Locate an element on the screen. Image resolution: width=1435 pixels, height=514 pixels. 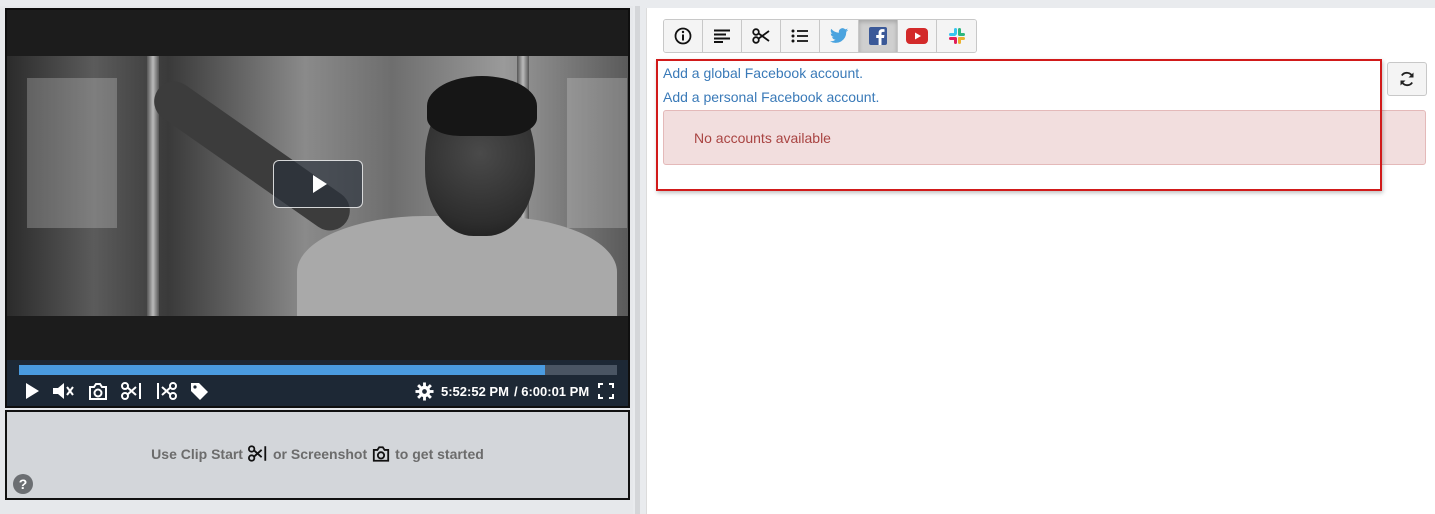
info-icon is located at coordinates (683, 36).